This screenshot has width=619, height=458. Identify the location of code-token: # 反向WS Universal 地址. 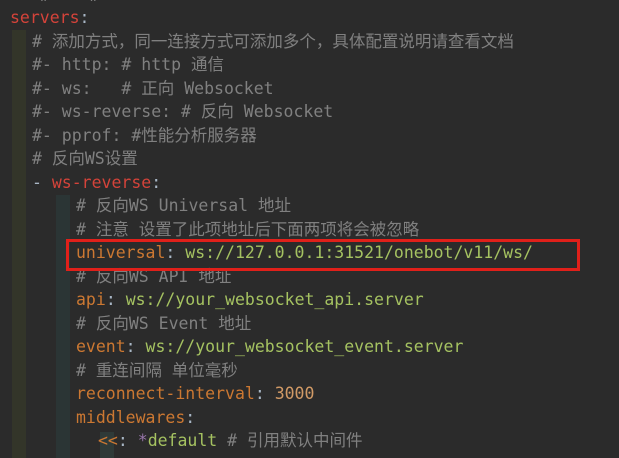
(184, 205).